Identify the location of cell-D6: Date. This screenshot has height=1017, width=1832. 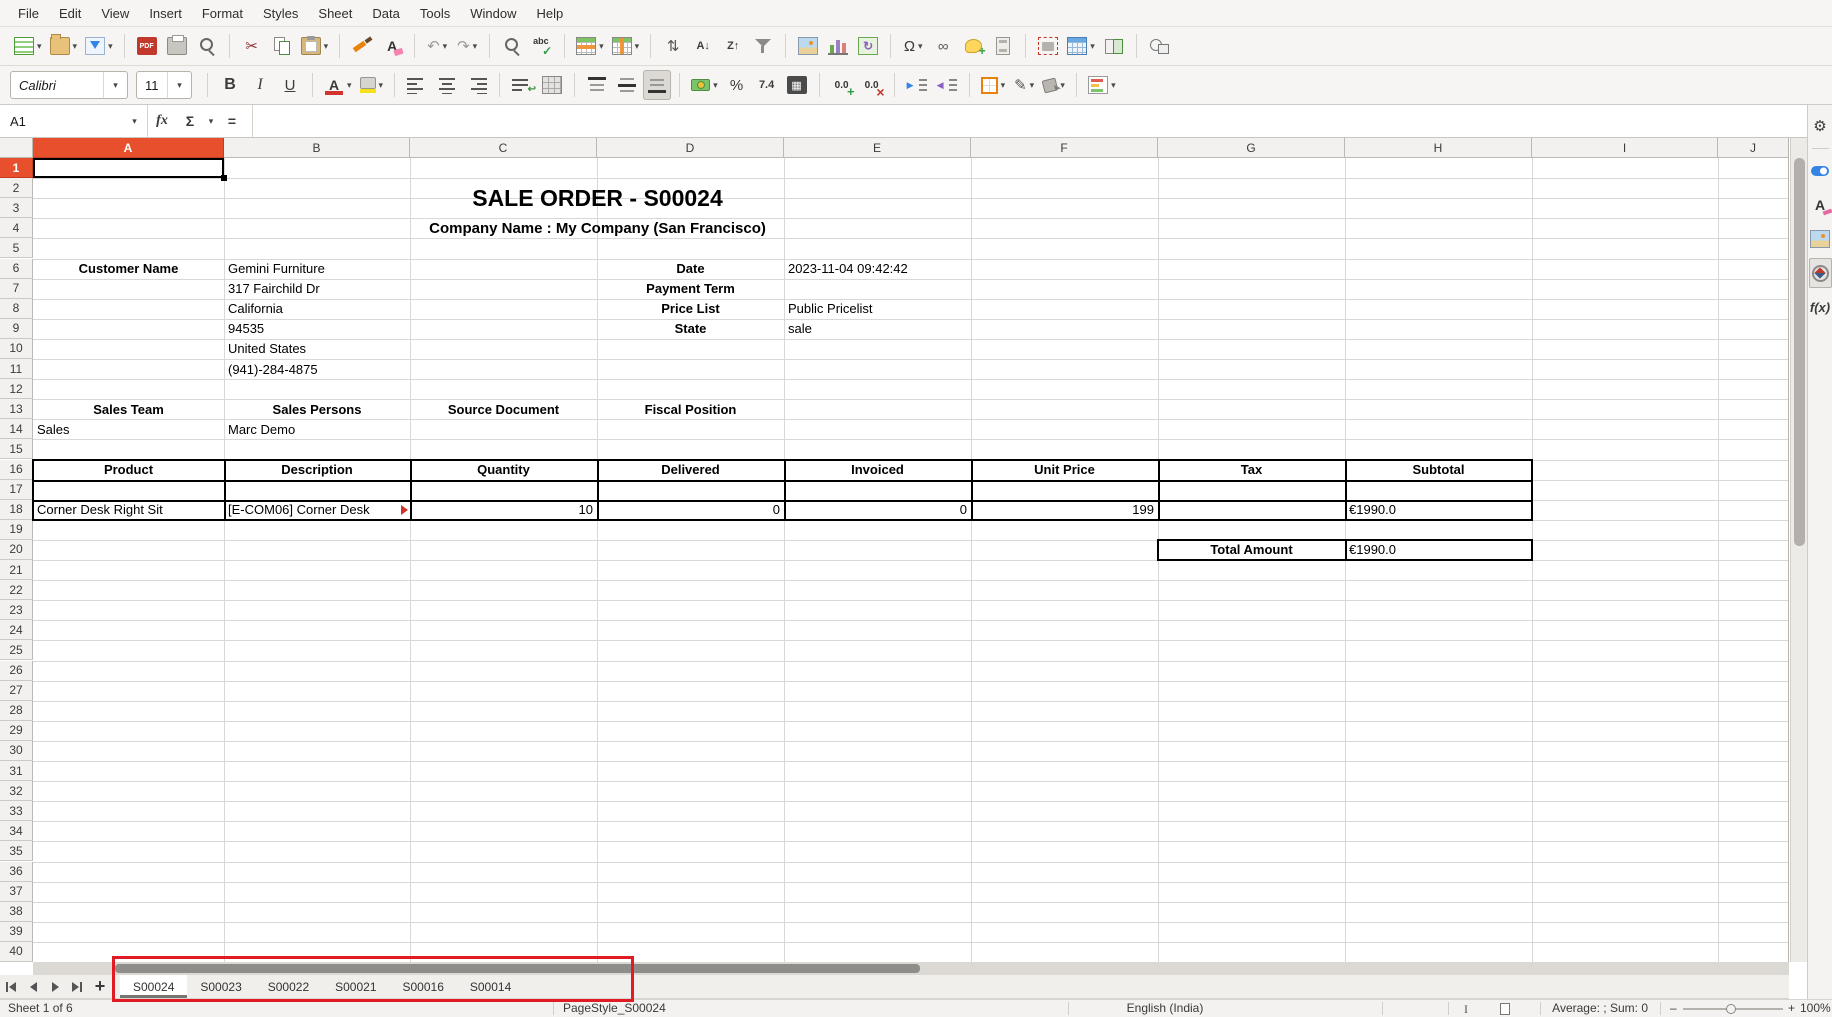
(690, 269).